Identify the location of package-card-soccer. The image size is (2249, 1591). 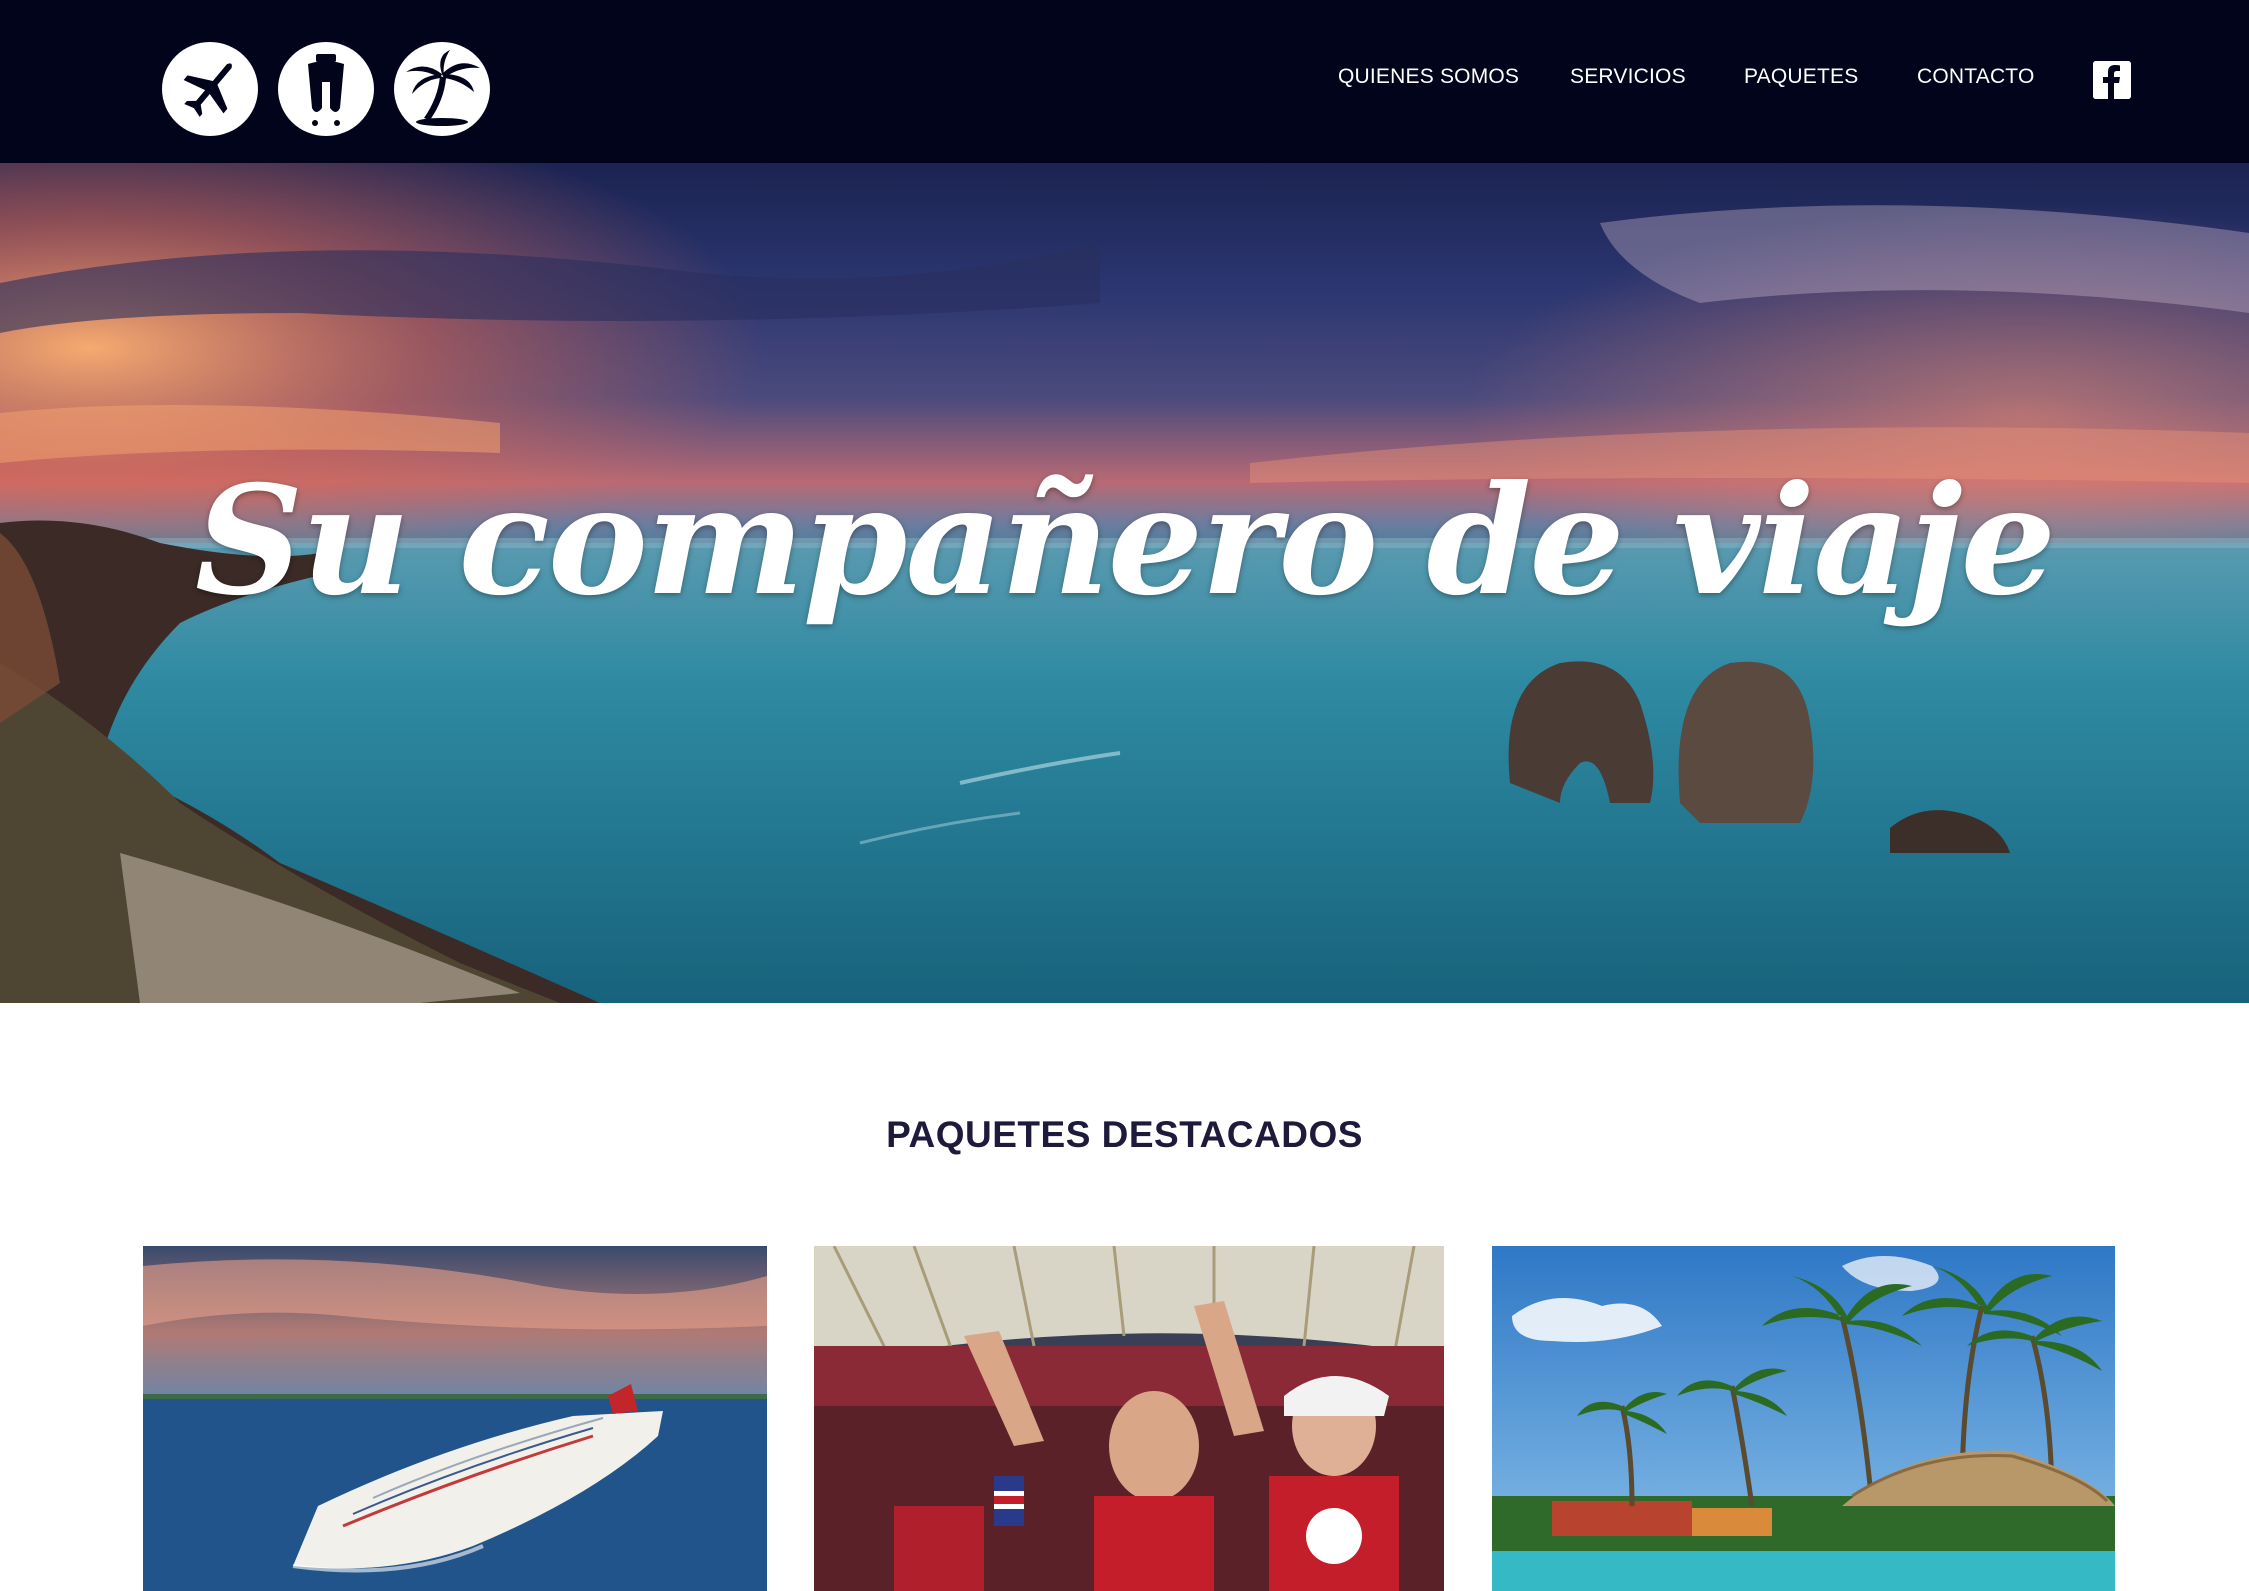
(1129, 1418).